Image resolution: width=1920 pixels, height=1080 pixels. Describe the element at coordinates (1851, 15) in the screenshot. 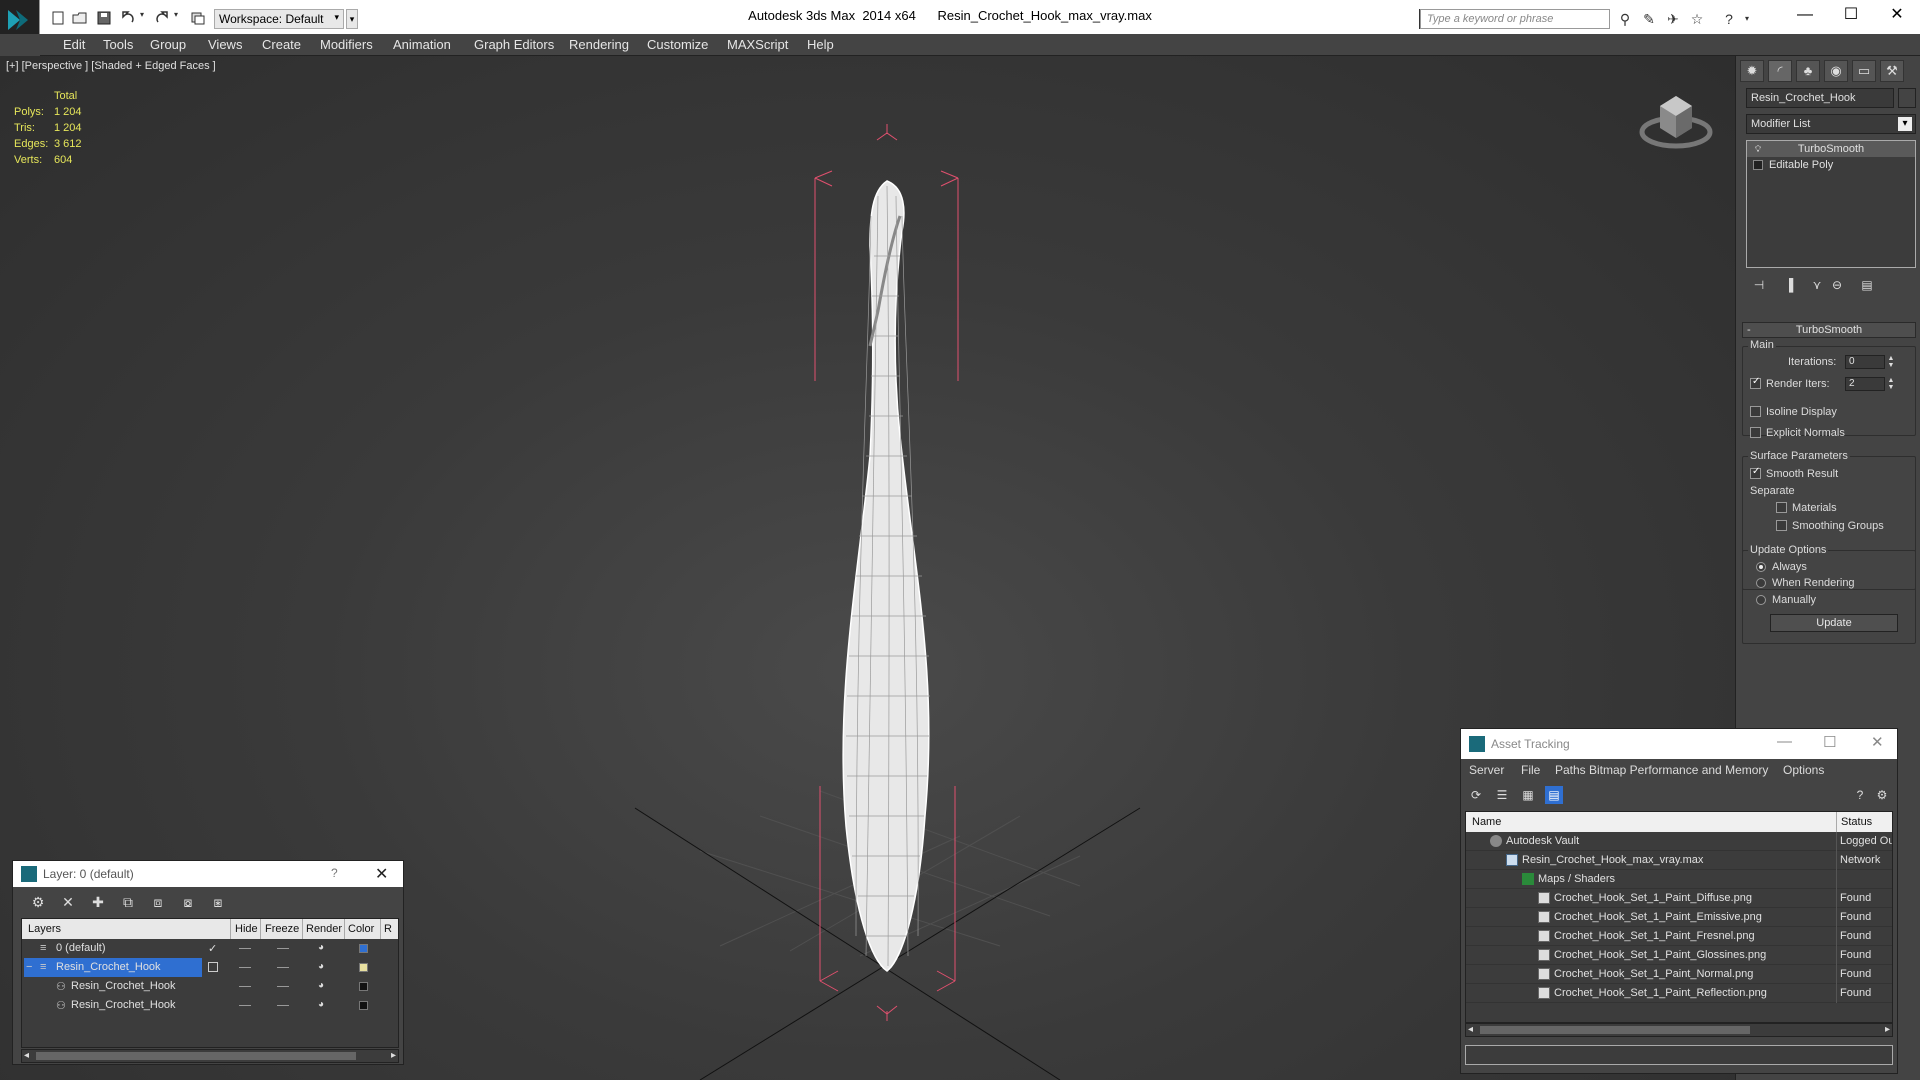

I see `maximize-button: ☐` at that location.